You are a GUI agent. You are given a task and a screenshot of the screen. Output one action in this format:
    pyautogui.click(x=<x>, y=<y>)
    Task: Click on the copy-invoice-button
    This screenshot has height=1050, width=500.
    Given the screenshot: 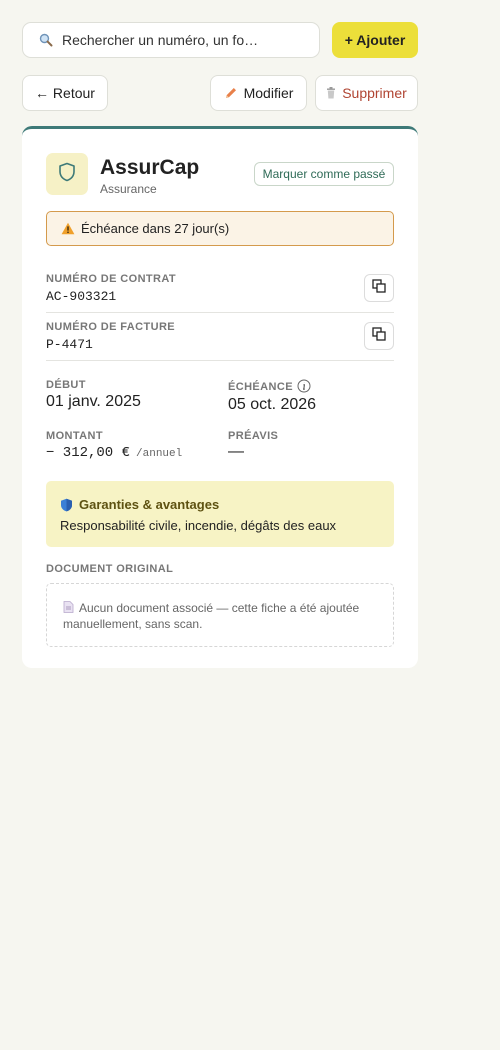 What is the action you would take?
    pyautogui.click(x=379, y=336)
    